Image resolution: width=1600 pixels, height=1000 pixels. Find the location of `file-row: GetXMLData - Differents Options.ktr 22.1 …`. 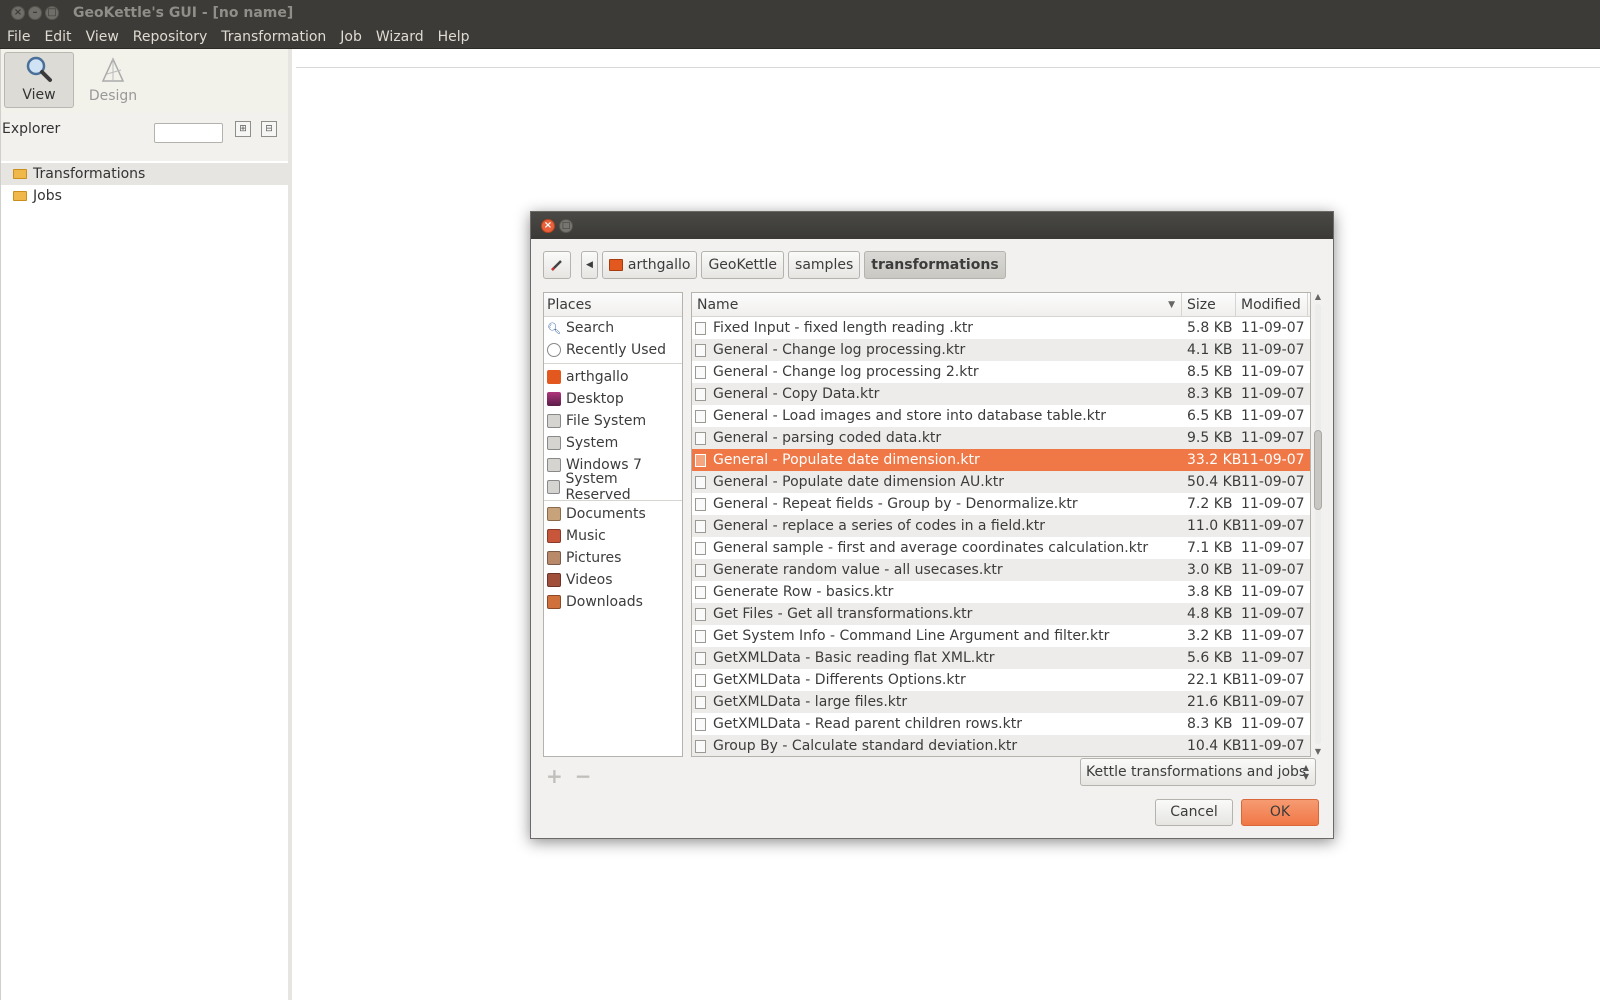

file-row: GetXMLData - Differents Options.ktr 22.1 … is located at coordinates (1001, 680).